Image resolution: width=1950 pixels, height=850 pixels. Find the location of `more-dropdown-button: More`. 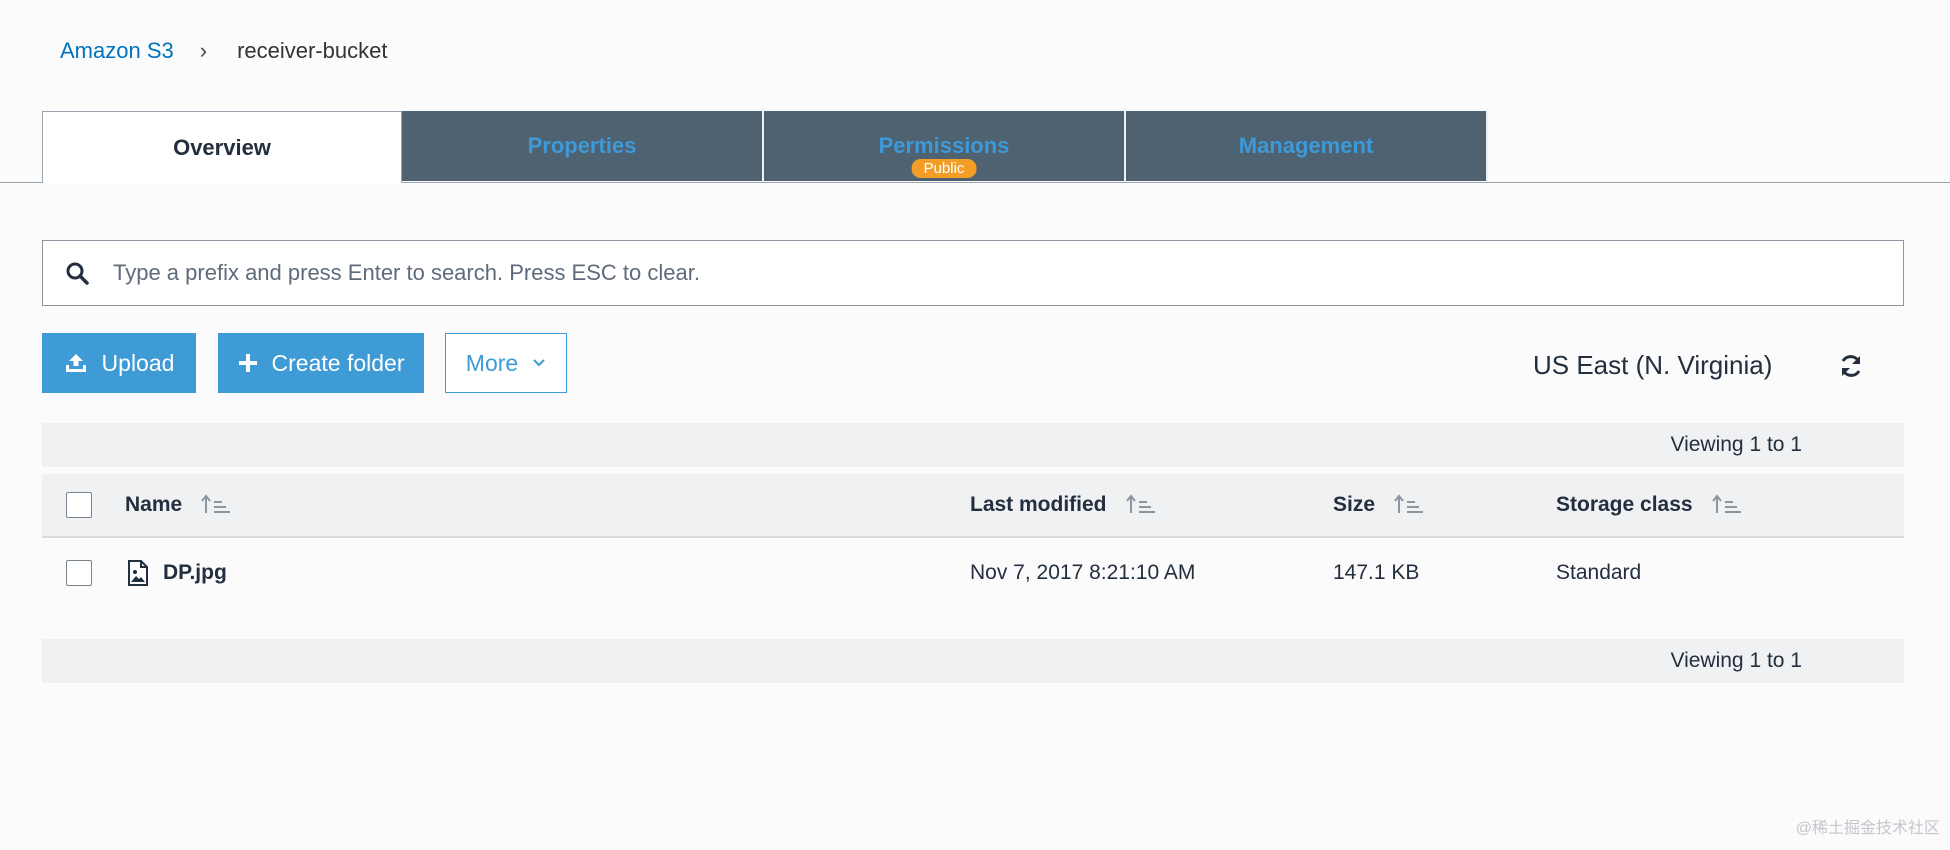

more-dropdown-button: More is located at coordinates (506, 363).